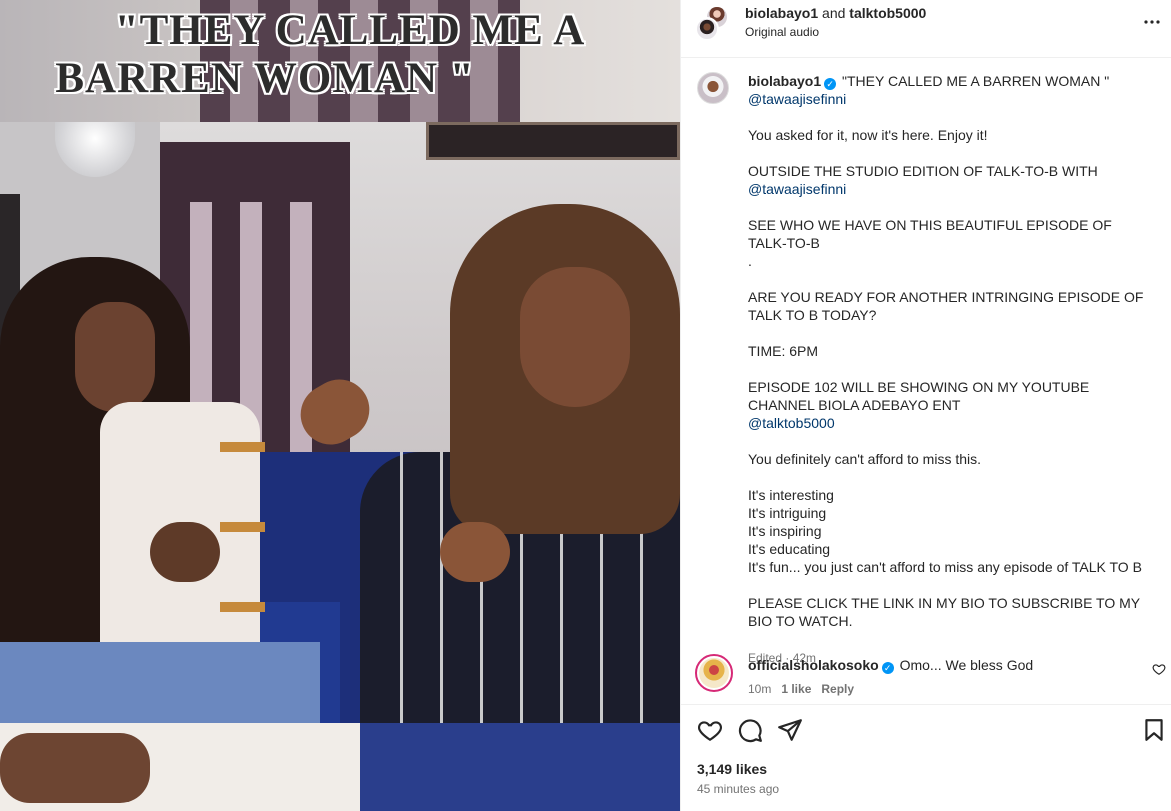 The image size is (1171, 811). Describe the element at coordinates (750, 730) in the screenshot. I see `comment-icon` at that location.